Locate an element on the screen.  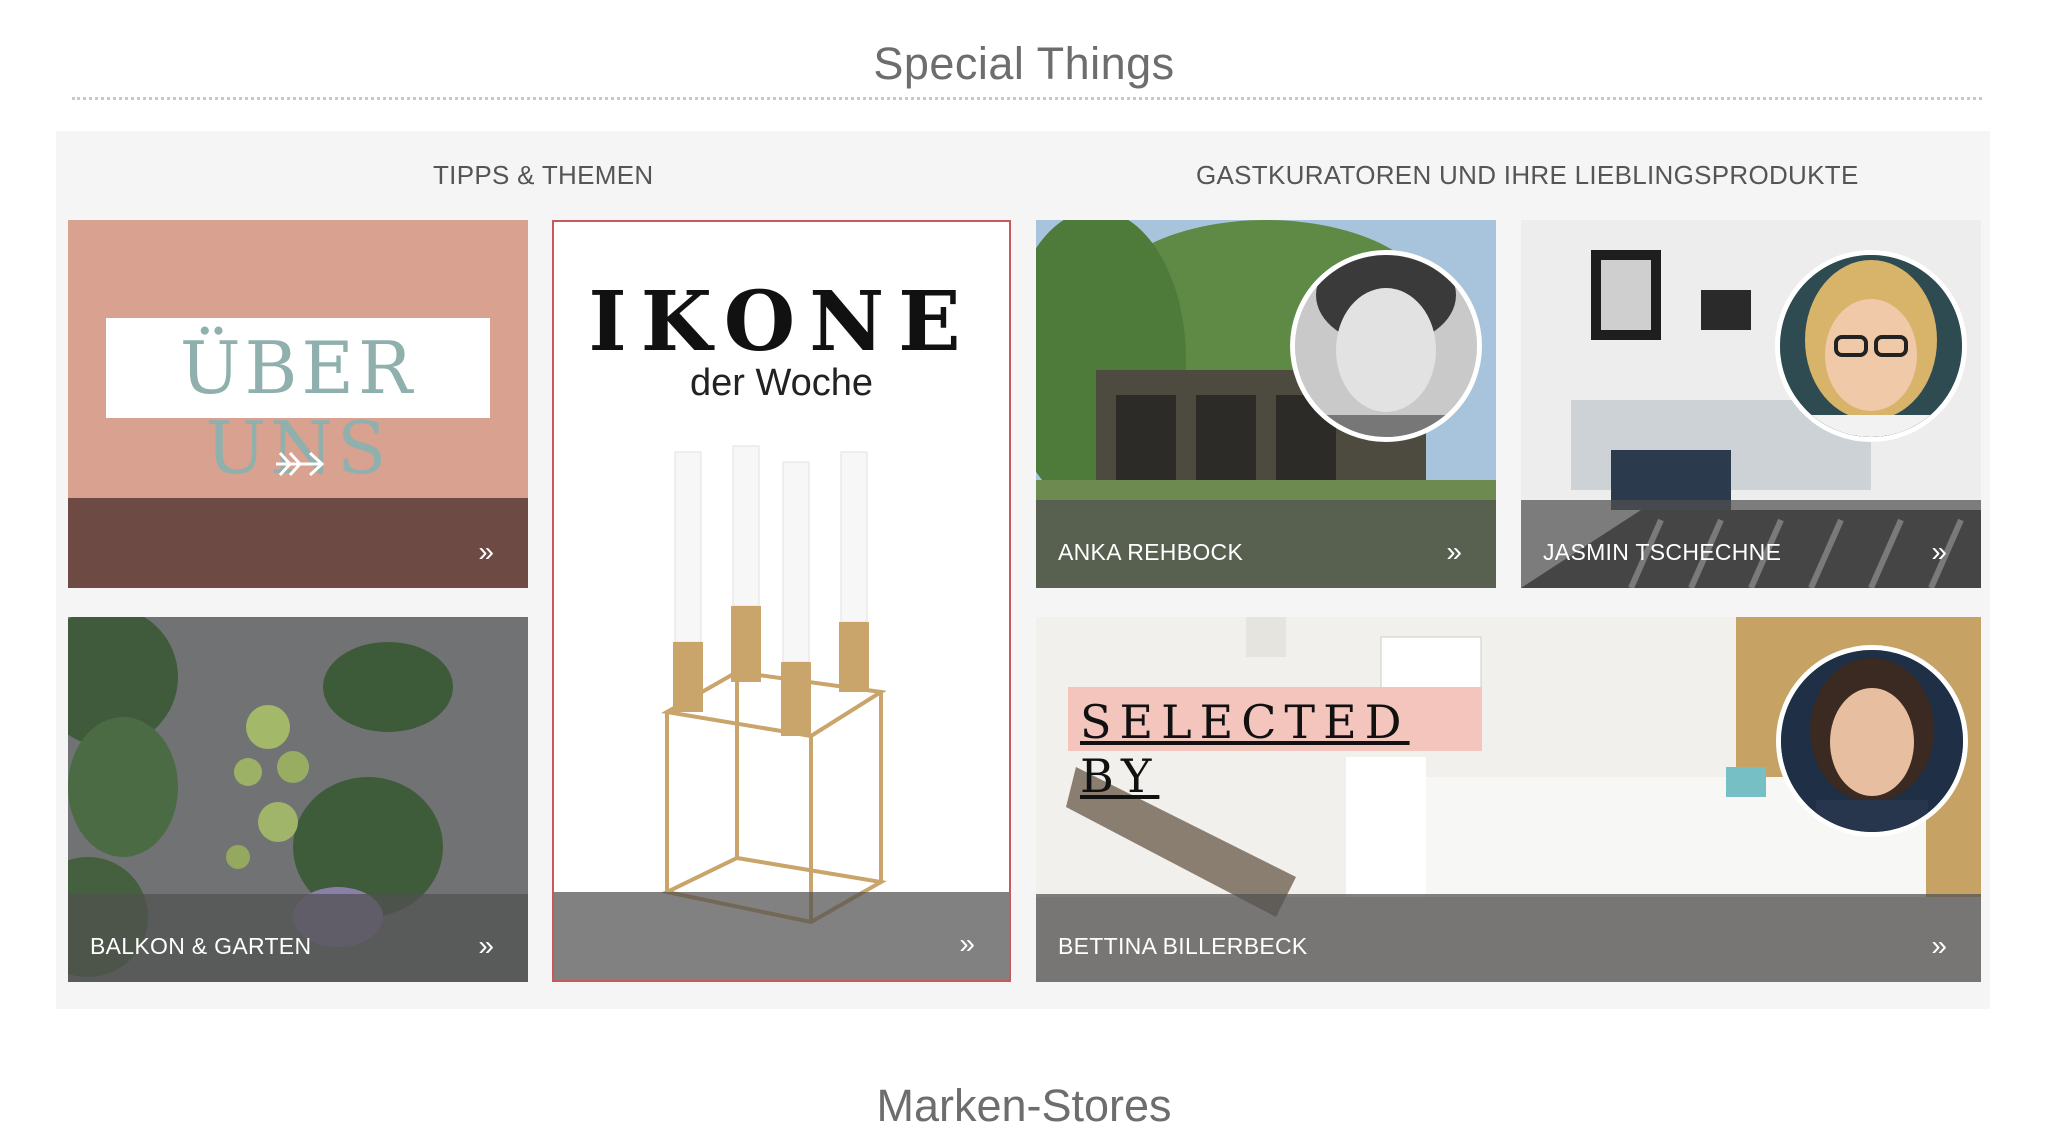
section-title: Special Things is located at coordinates (1024, 63).